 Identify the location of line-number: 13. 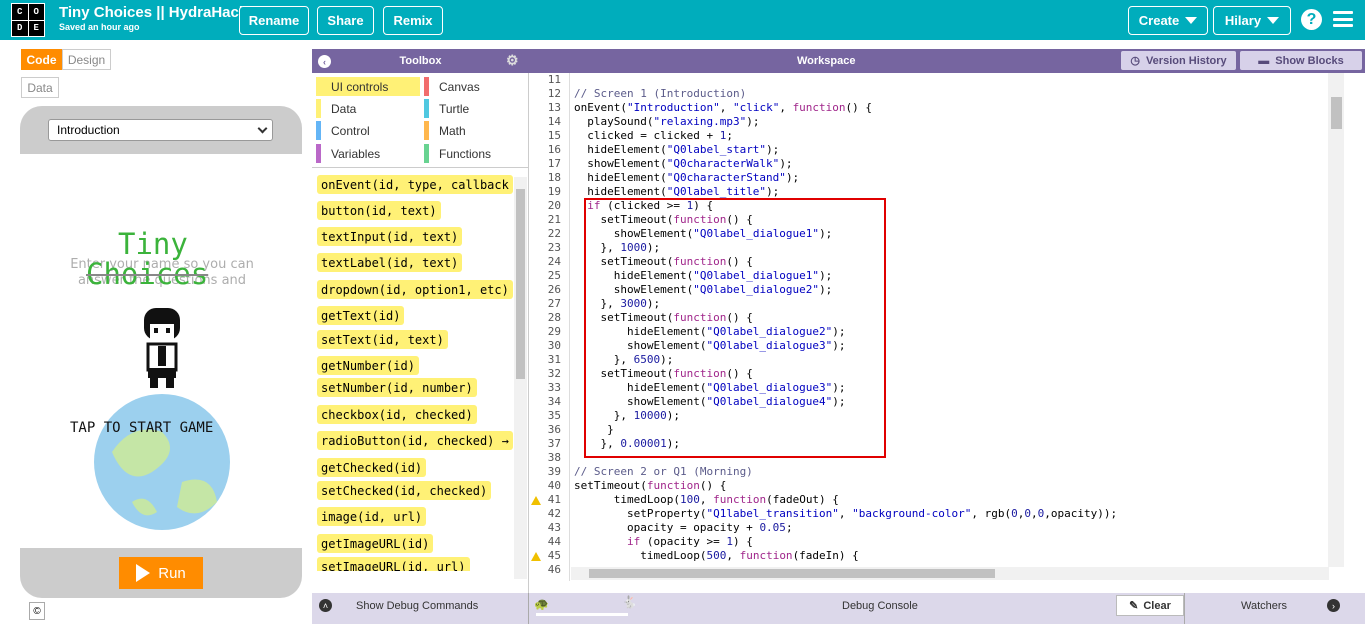
(554, 107).